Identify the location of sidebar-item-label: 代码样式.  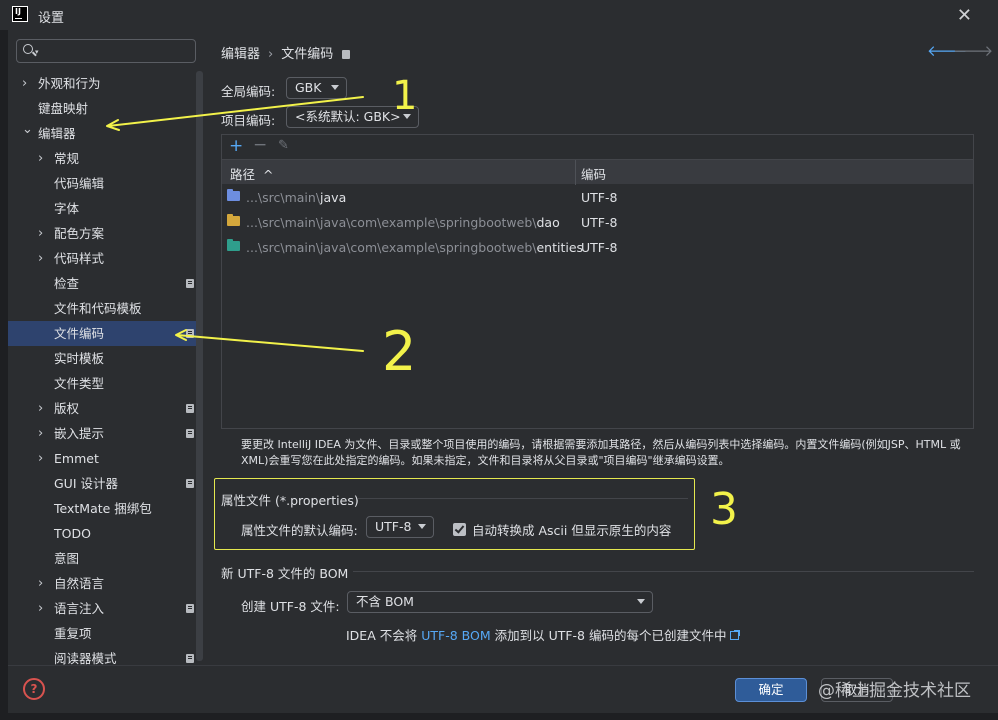
(79, 258).